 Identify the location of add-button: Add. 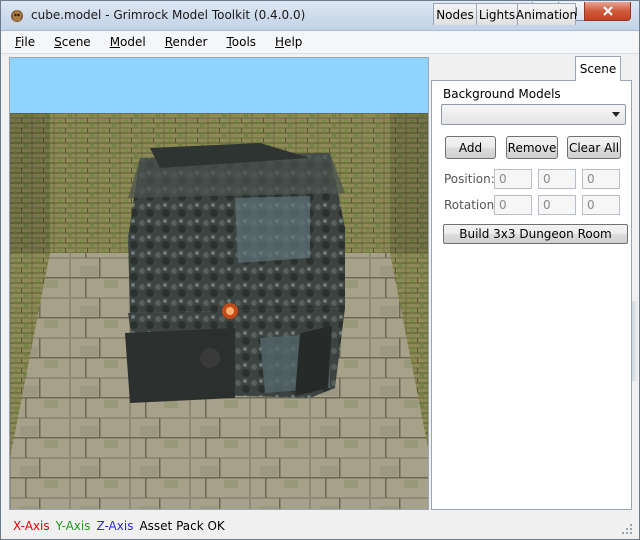
(470, 147).